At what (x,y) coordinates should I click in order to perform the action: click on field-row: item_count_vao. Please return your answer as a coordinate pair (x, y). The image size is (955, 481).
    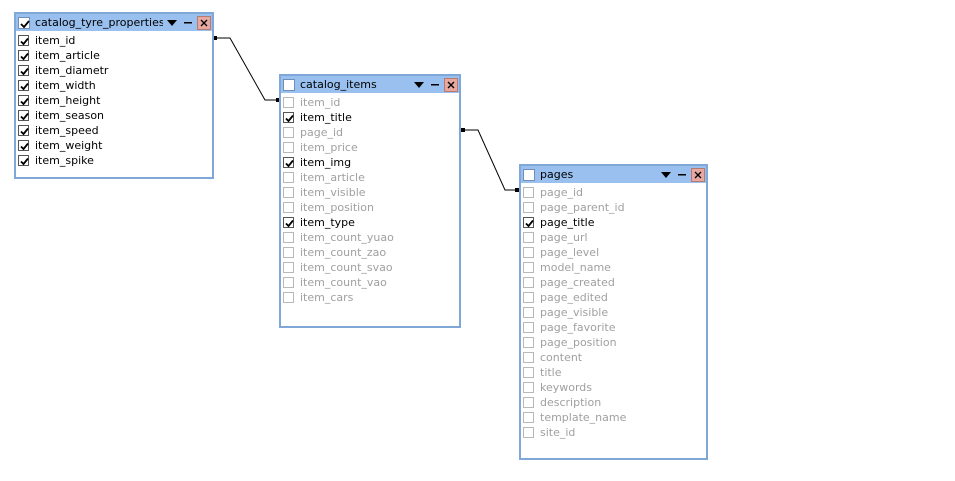
    Looking at the image, I should click on (370, 282).